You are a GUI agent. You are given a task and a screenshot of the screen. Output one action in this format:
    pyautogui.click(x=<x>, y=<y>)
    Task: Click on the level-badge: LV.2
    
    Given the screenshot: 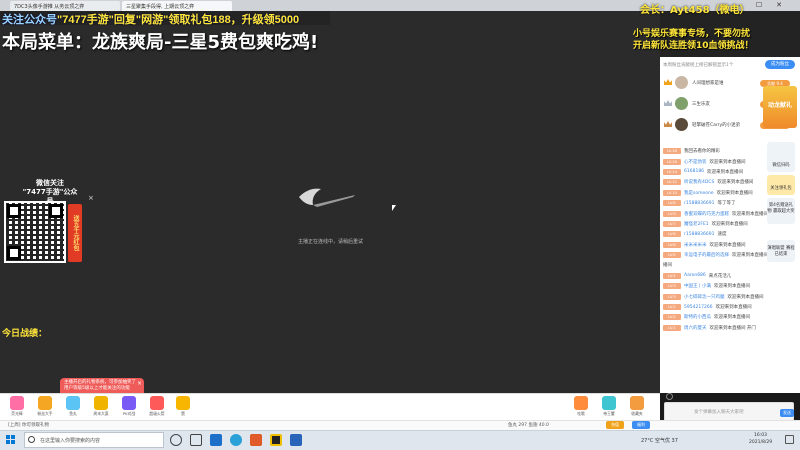 What is the action you would take?
    pyautogui.click(x=672, y=307)
    